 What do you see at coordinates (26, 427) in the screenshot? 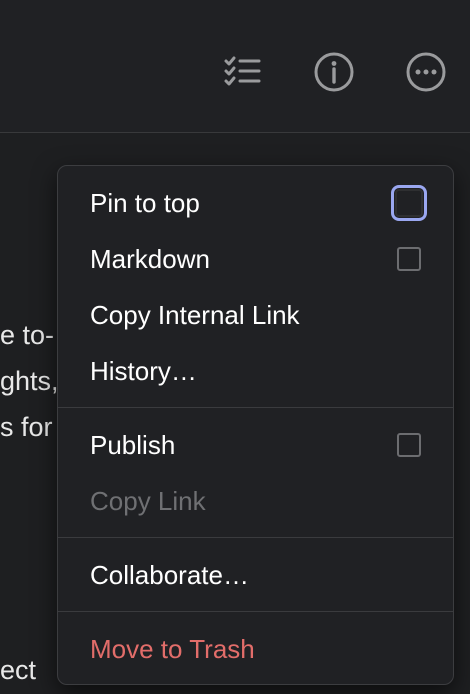
I see `editor-text-line: s for` at bounding box center [26, 427].